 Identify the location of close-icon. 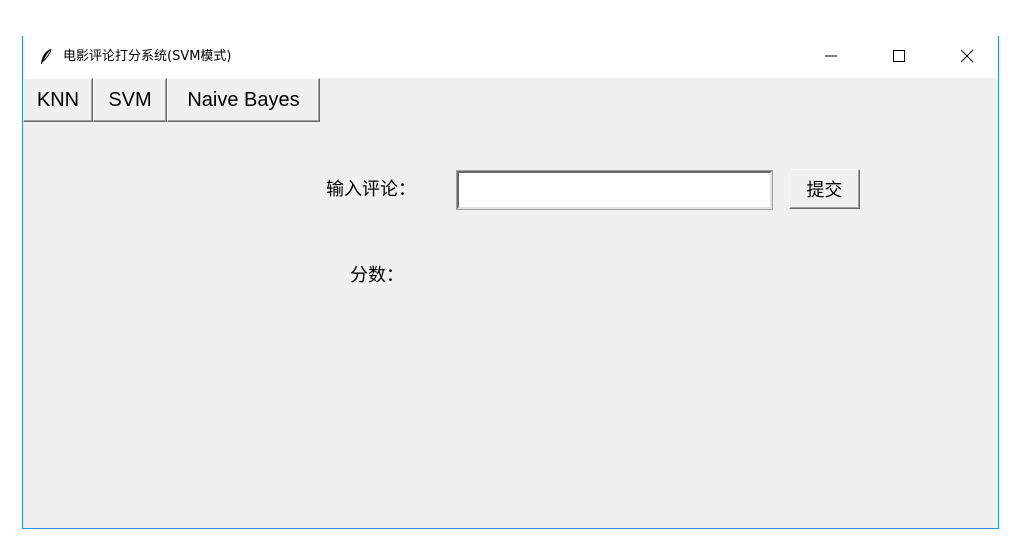
(967, 57).